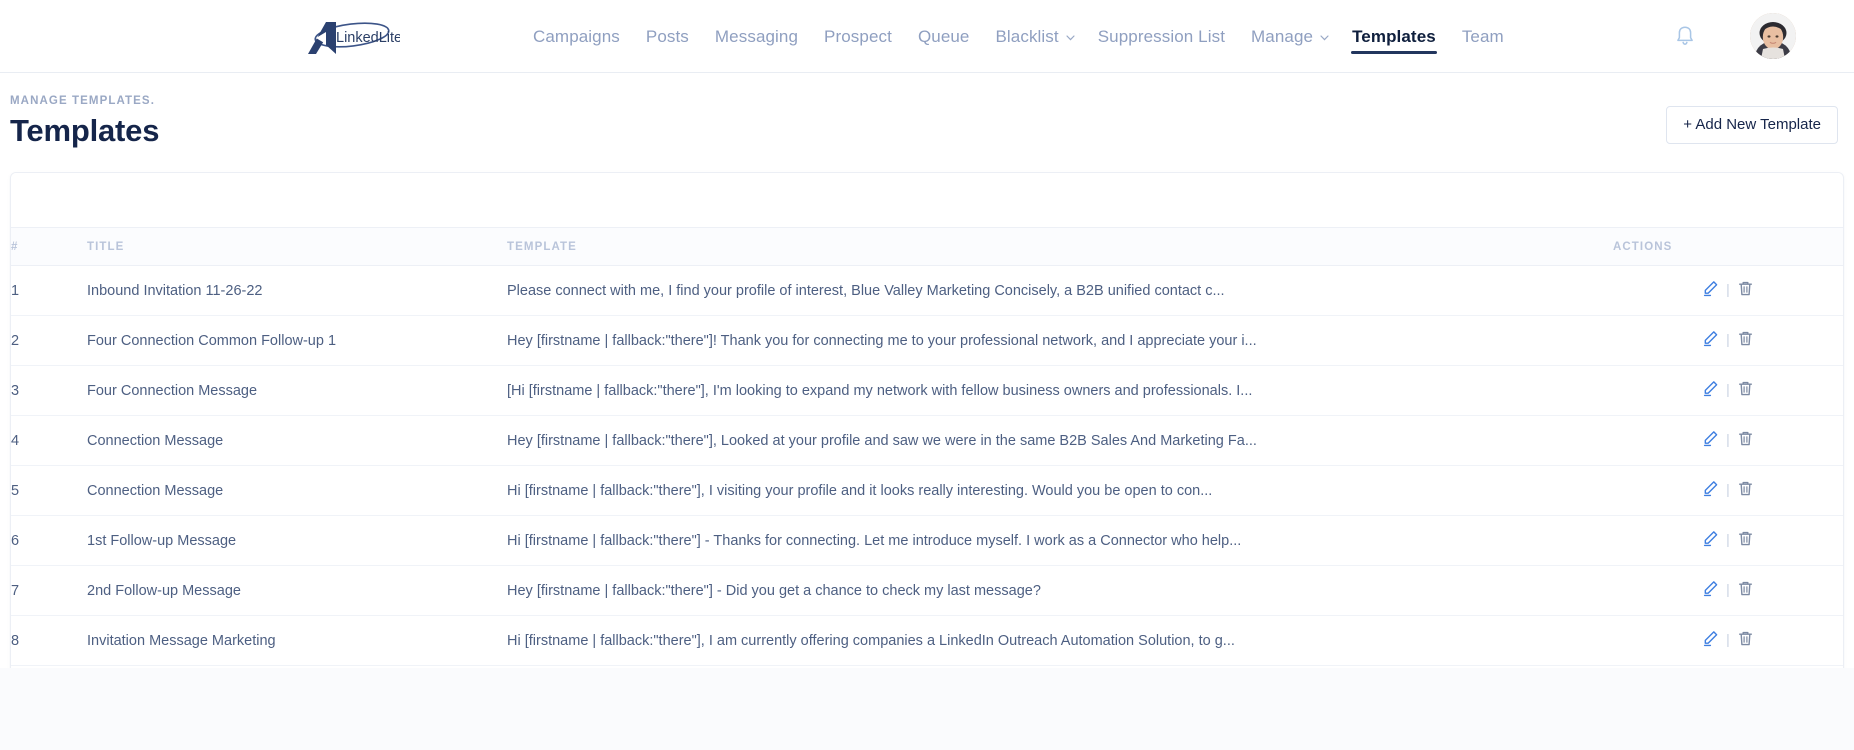 This screenshot has width=1854, height=750. I want to click on nav-label: Queue, so click(943, 36).